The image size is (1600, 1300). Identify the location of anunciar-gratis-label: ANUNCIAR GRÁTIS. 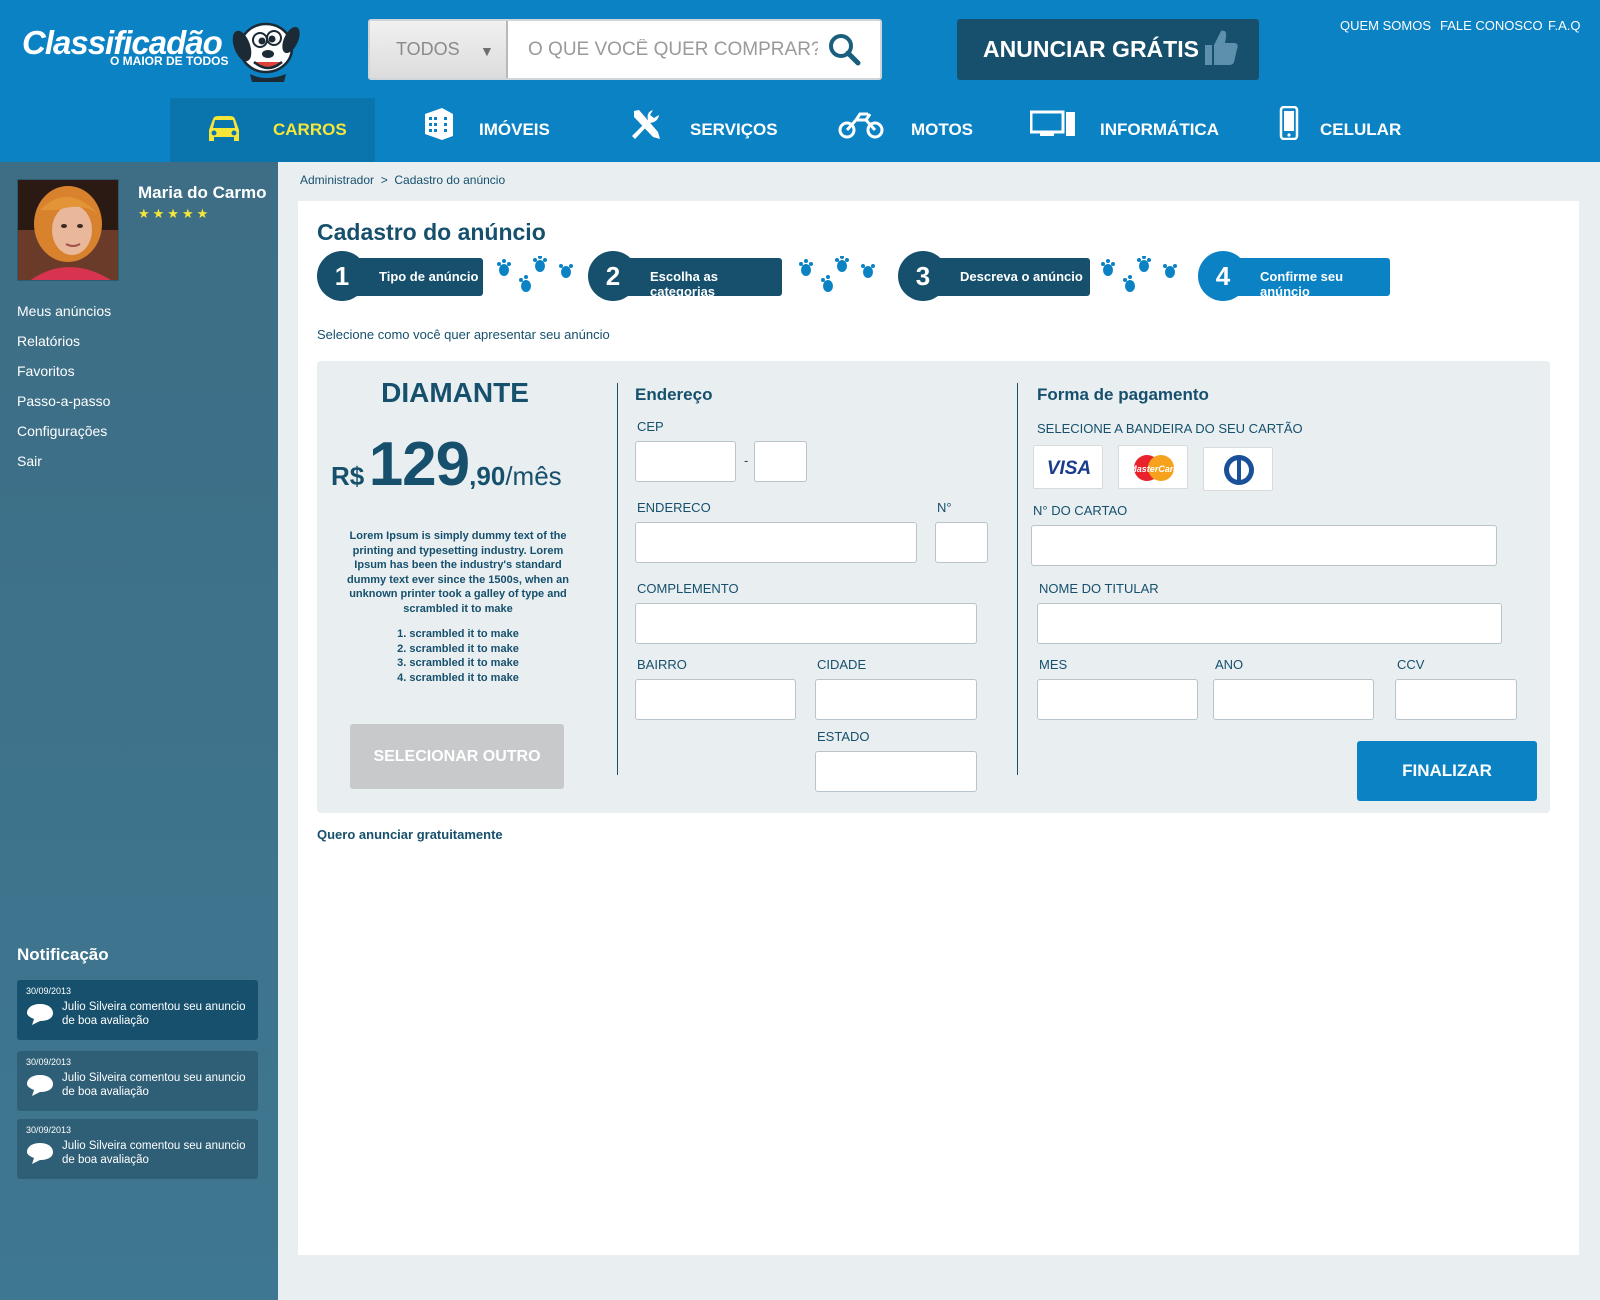
(1091, 49).